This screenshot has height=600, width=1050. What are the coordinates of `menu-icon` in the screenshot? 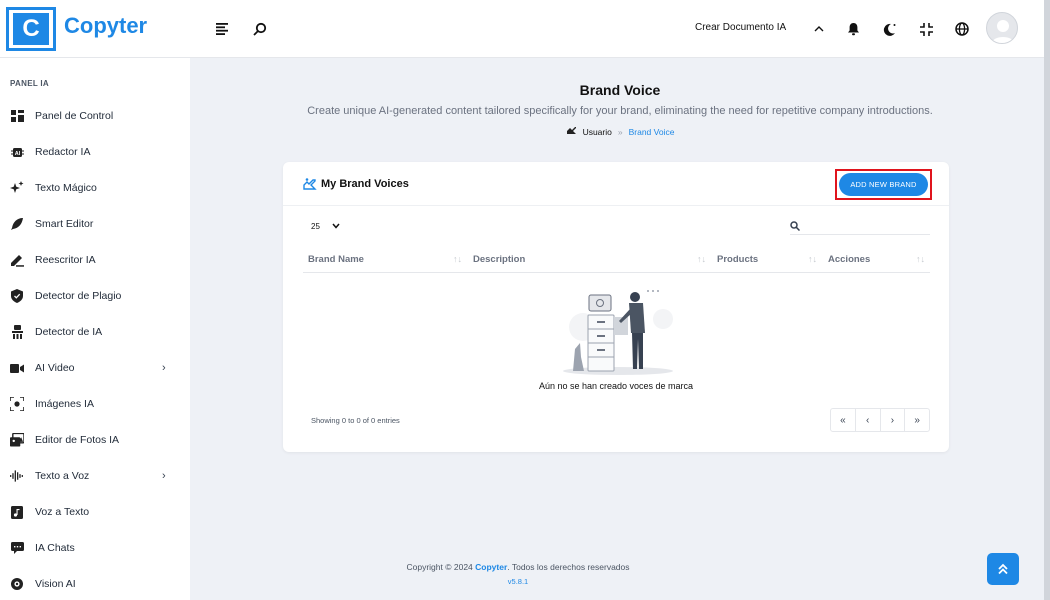 It's located at (223, 29).